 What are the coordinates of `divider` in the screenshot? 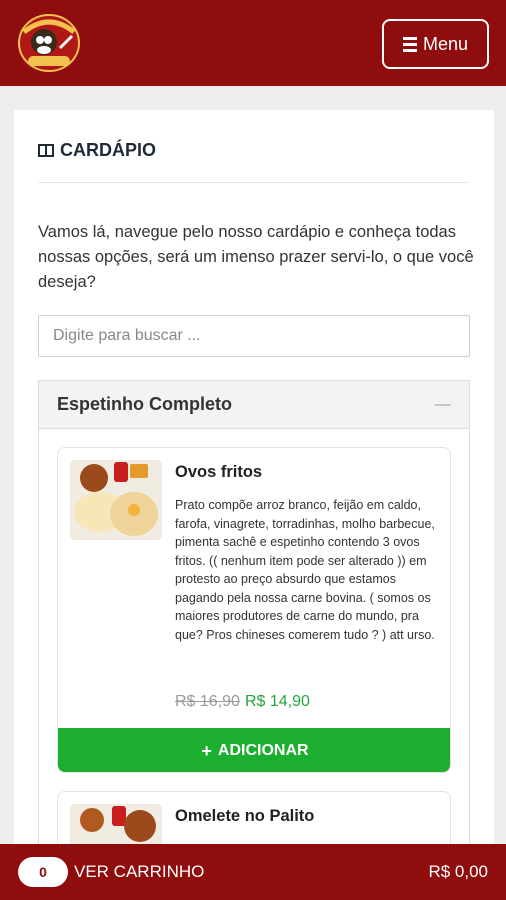 It's located at (254, 182).